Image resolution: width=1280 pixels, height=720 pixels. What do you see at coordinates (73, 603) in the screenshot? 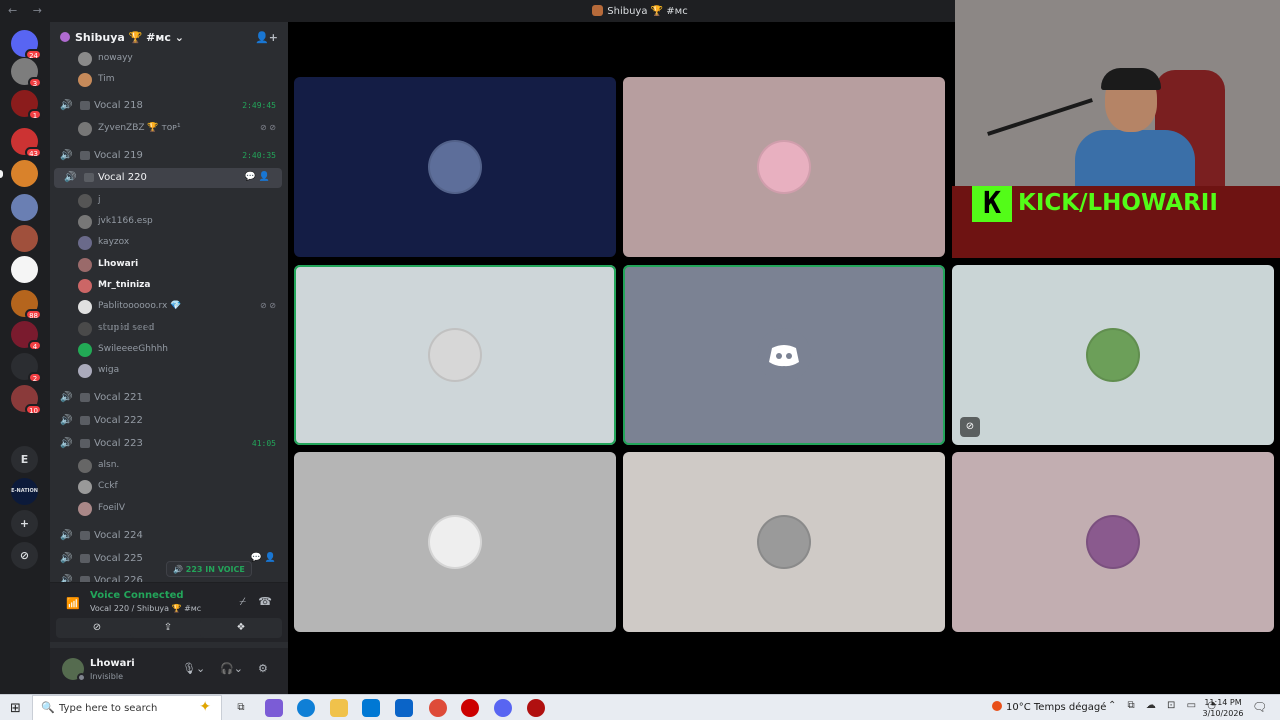
I see `signal-icon: 📶` at bounding box center [73, 603].